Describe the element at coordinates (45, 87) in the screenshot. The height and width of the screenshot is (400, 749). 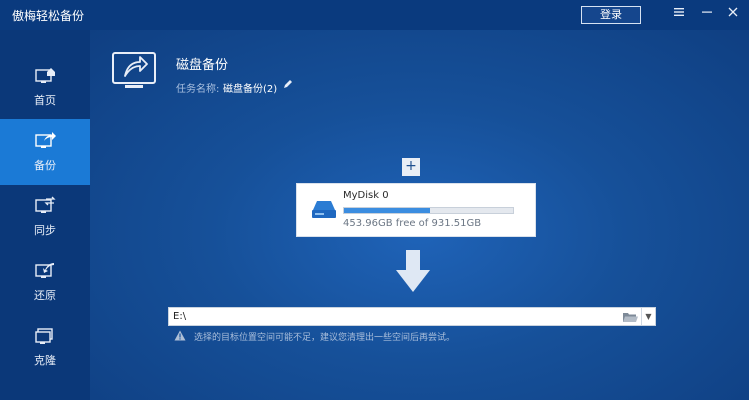
I see `sidebar-item-home: 首页` at that location.